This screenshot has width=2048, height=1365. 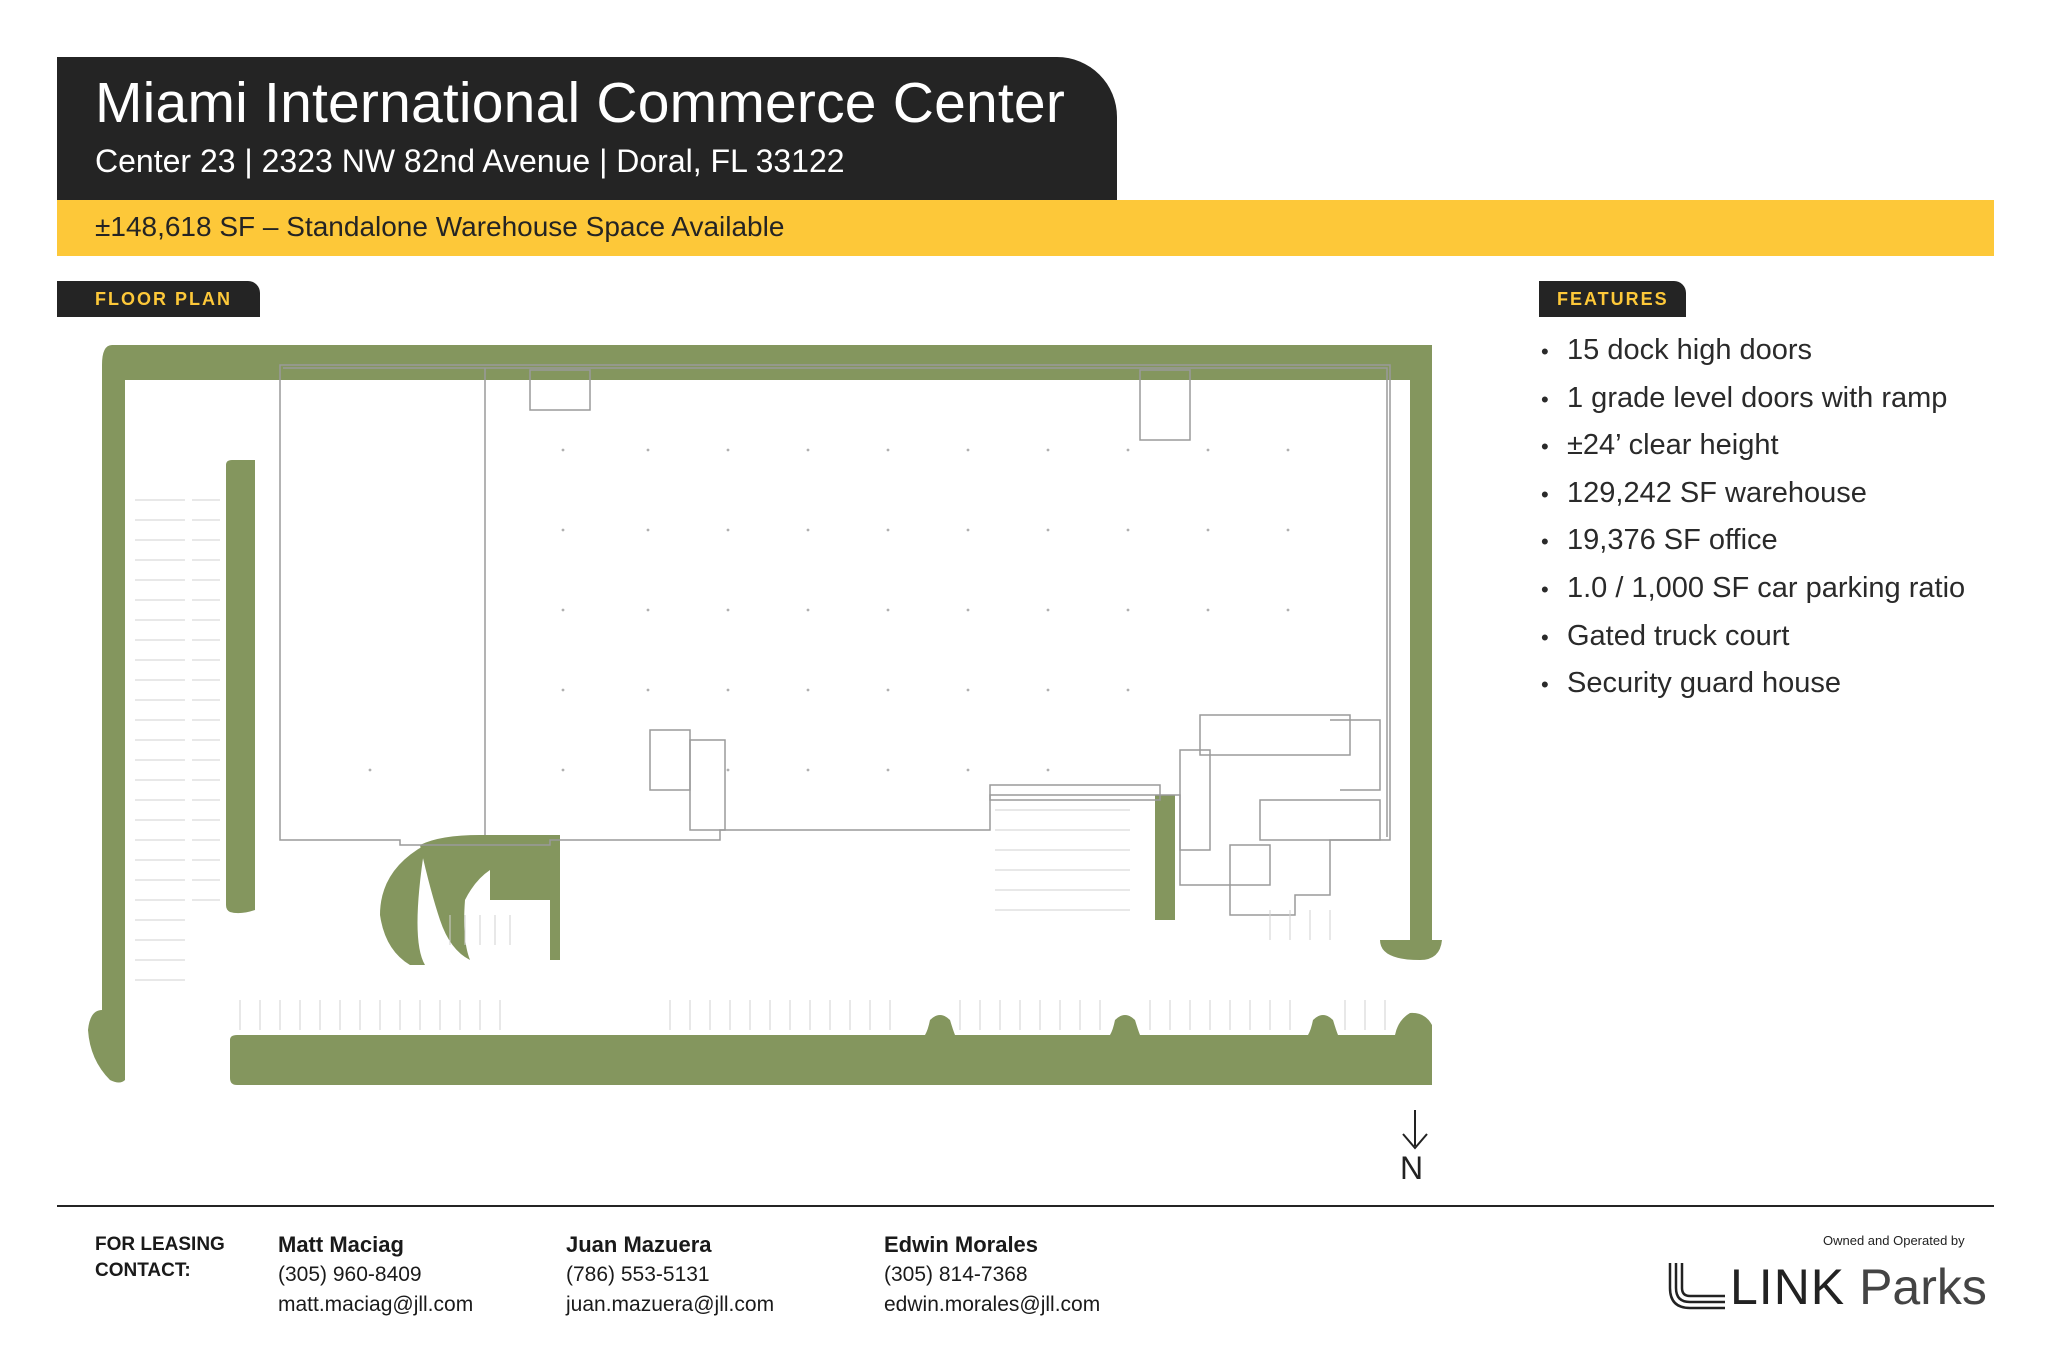 What do you see at coordinates (1858, 1287) in the screenshot?
I see `logo-text: LINK Parks` at bounding box center [1858, 1287].